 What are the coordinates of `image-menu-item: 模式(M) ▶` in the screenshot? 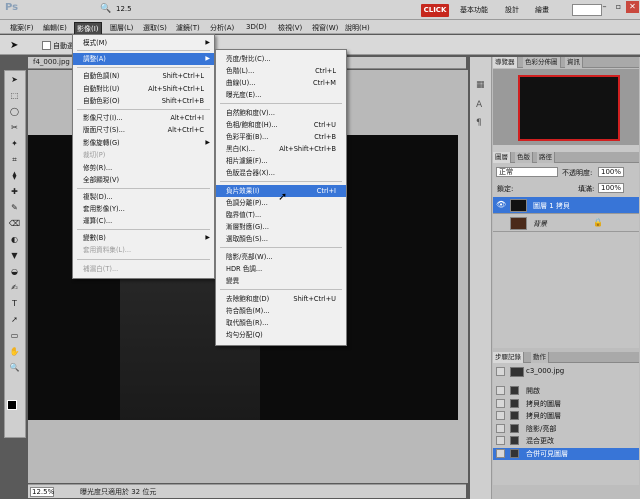 It's located at (143, 43).